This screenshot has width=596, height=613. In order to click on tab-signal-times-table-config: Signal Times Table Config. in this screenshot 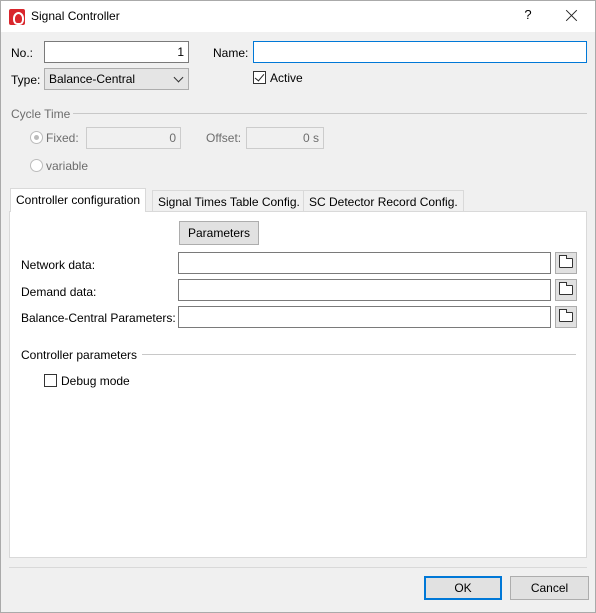, I will do `click(229, 201)`.